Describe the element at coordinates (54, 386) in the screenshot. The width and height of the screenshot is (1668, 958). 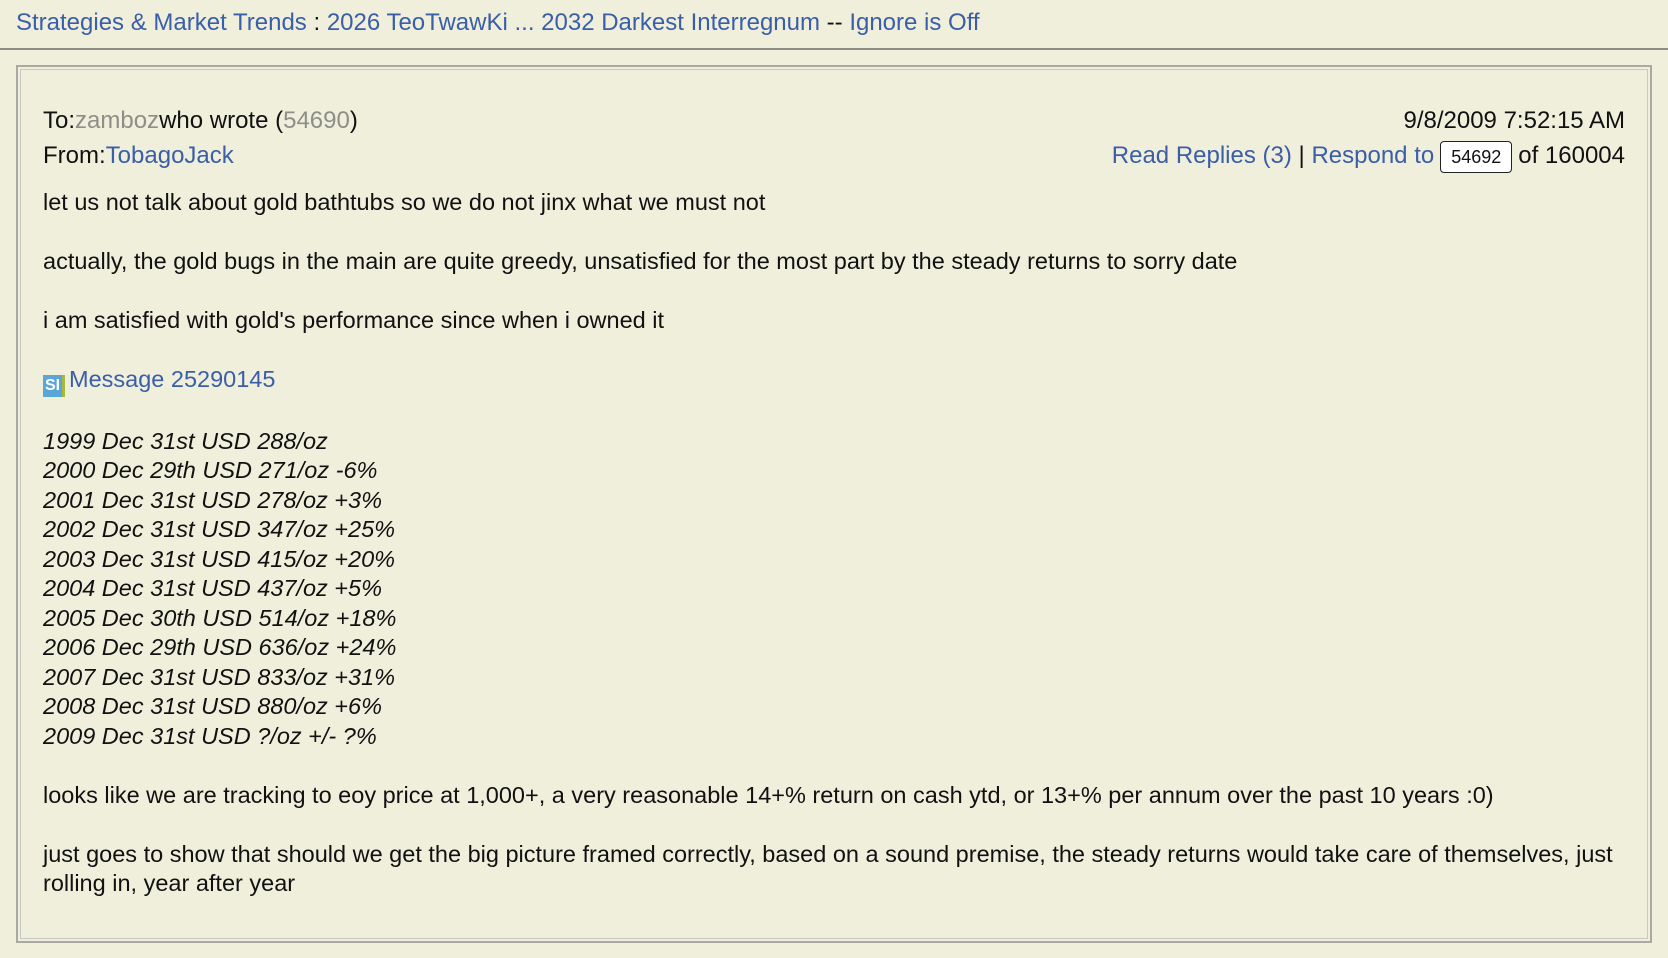
I see `si-logo-icon: SI` at that location.